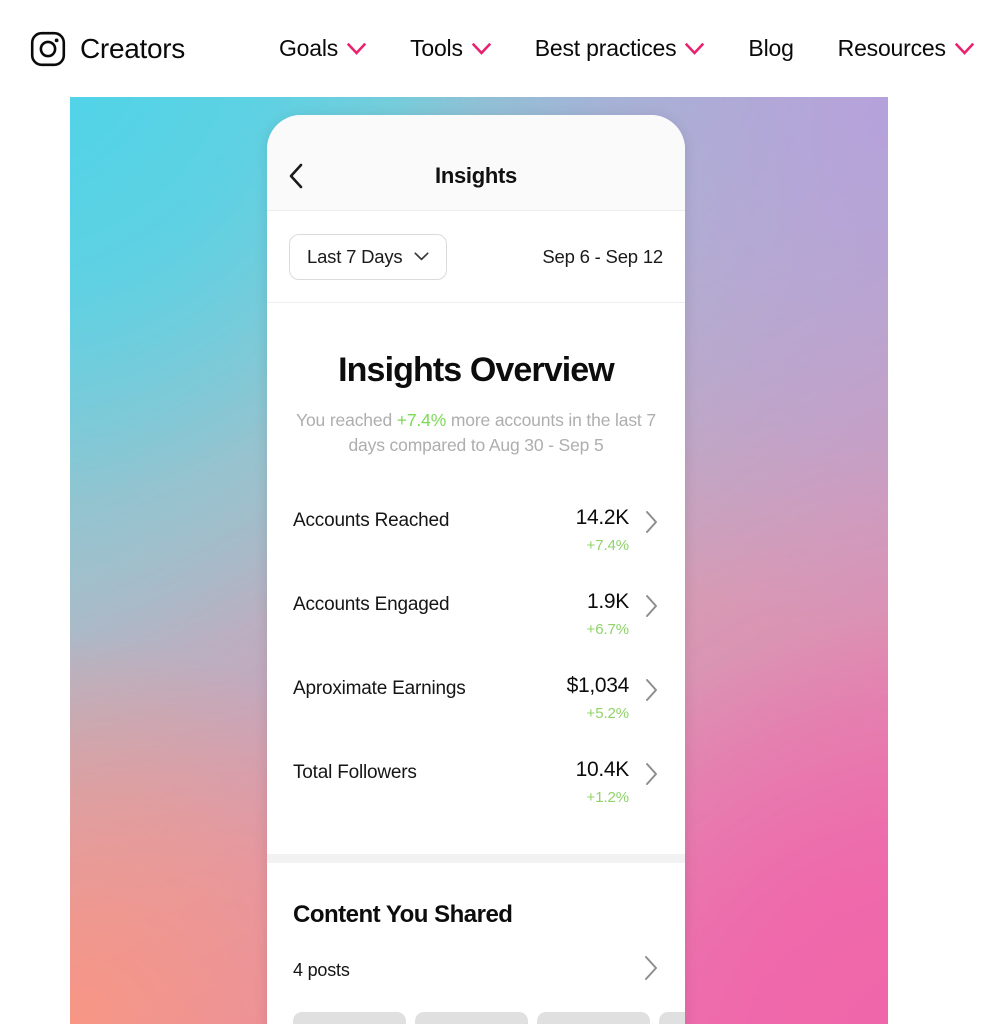 The image size is (995, 1024). Describe the element at coordinates (608, 601) in the screenshot. I see `metric-value: 1.9K` at that location.